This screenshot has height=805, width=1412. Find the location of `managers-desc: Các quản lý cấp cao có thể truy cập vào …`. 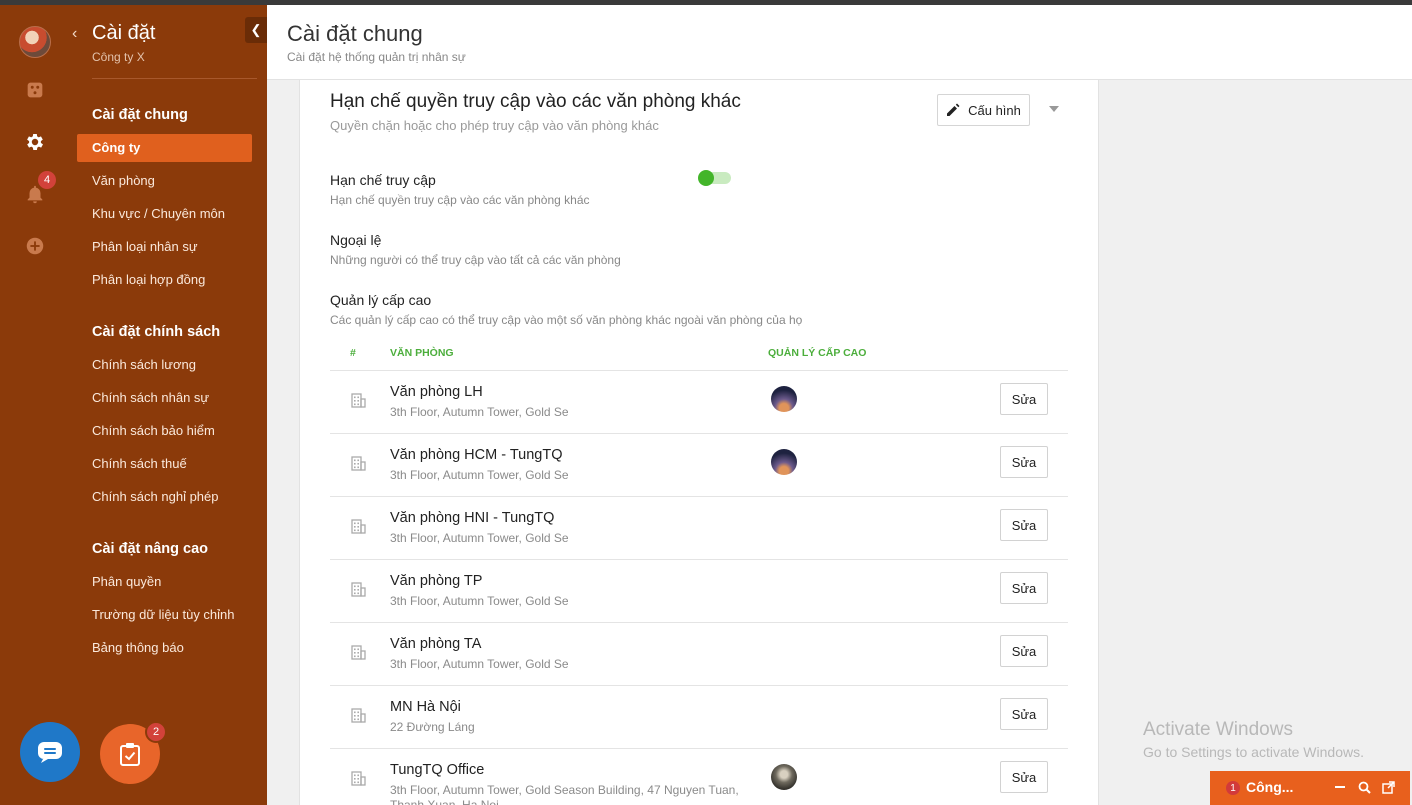

managers-desc: Các quản lý cấp cao có thể truy cập vào … is located at coordinates (566, 320).